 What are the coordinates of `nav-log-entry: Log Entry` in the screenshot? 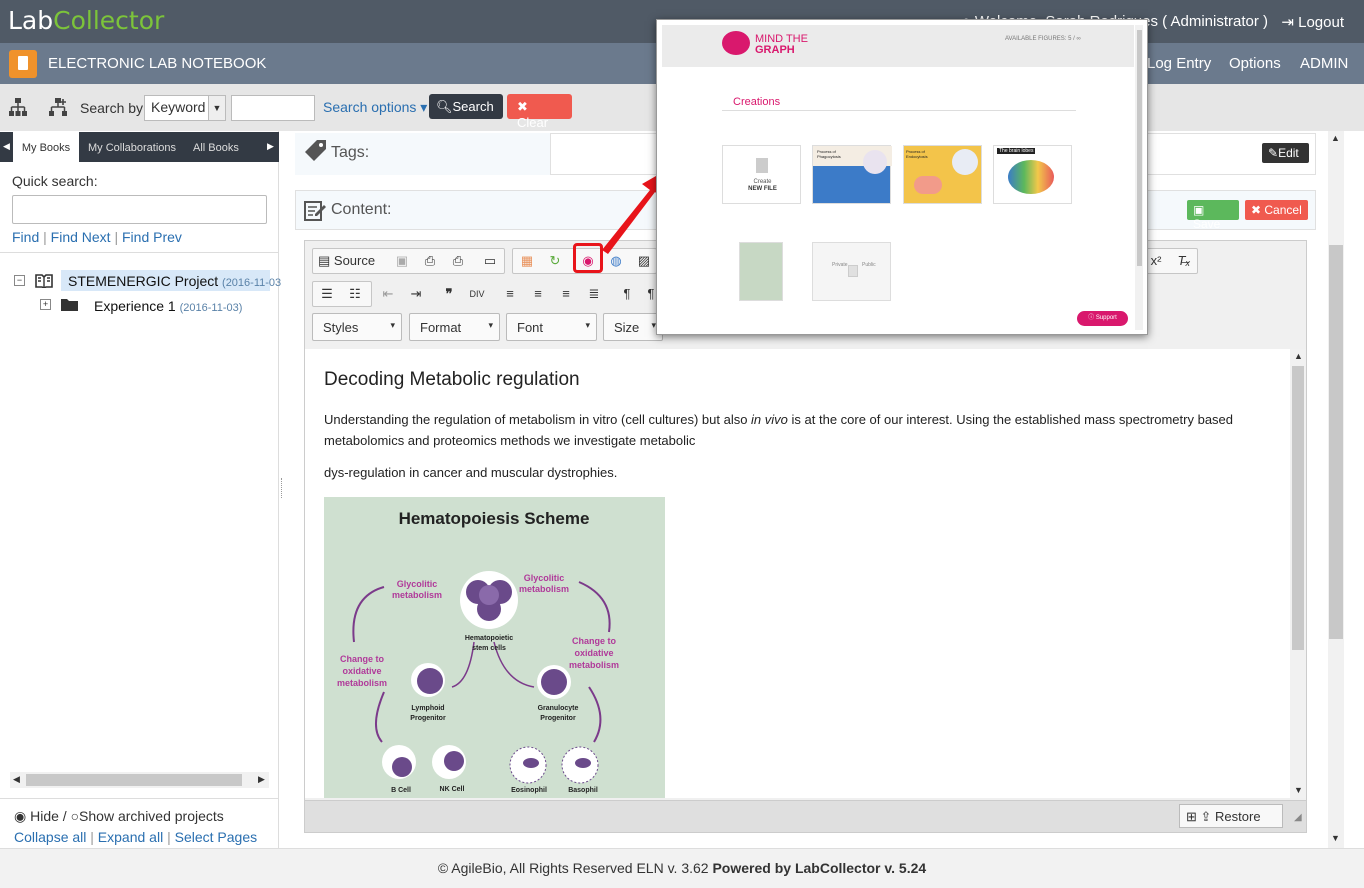 It's located at (1179, 63).